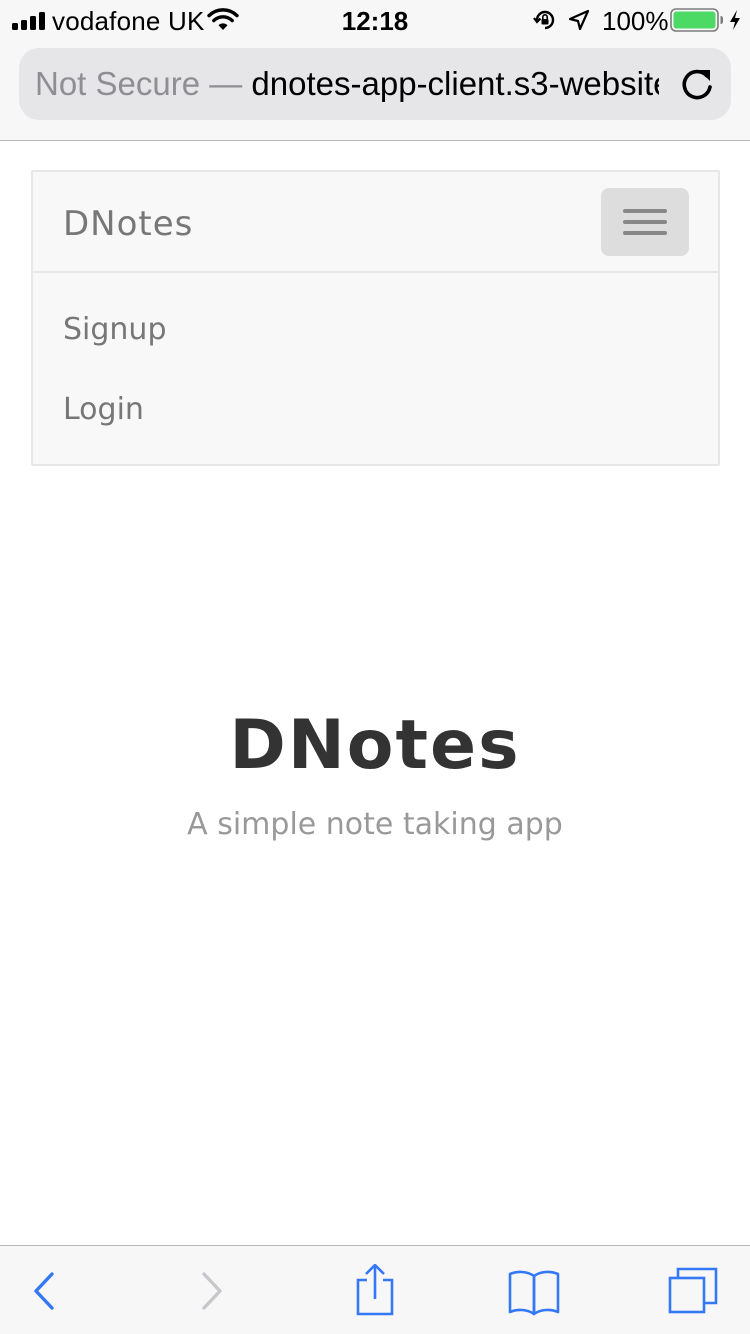 Image resolution: width=750 pixels, height=1334 pixels. I want to click on forward-button, so click(212, 1290).